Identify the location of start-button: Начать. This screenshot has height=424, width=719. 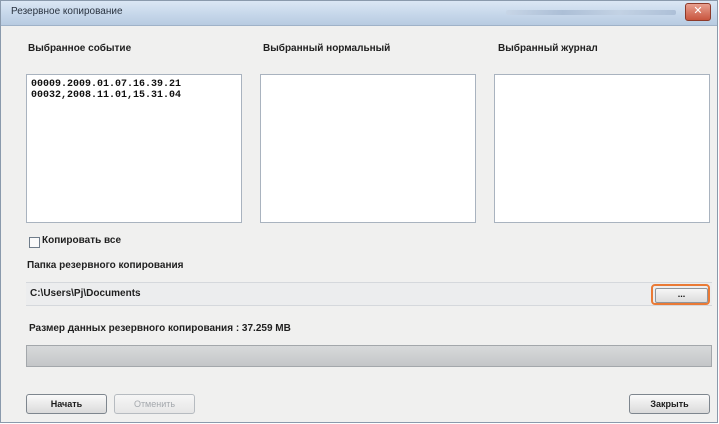
(66, 404).